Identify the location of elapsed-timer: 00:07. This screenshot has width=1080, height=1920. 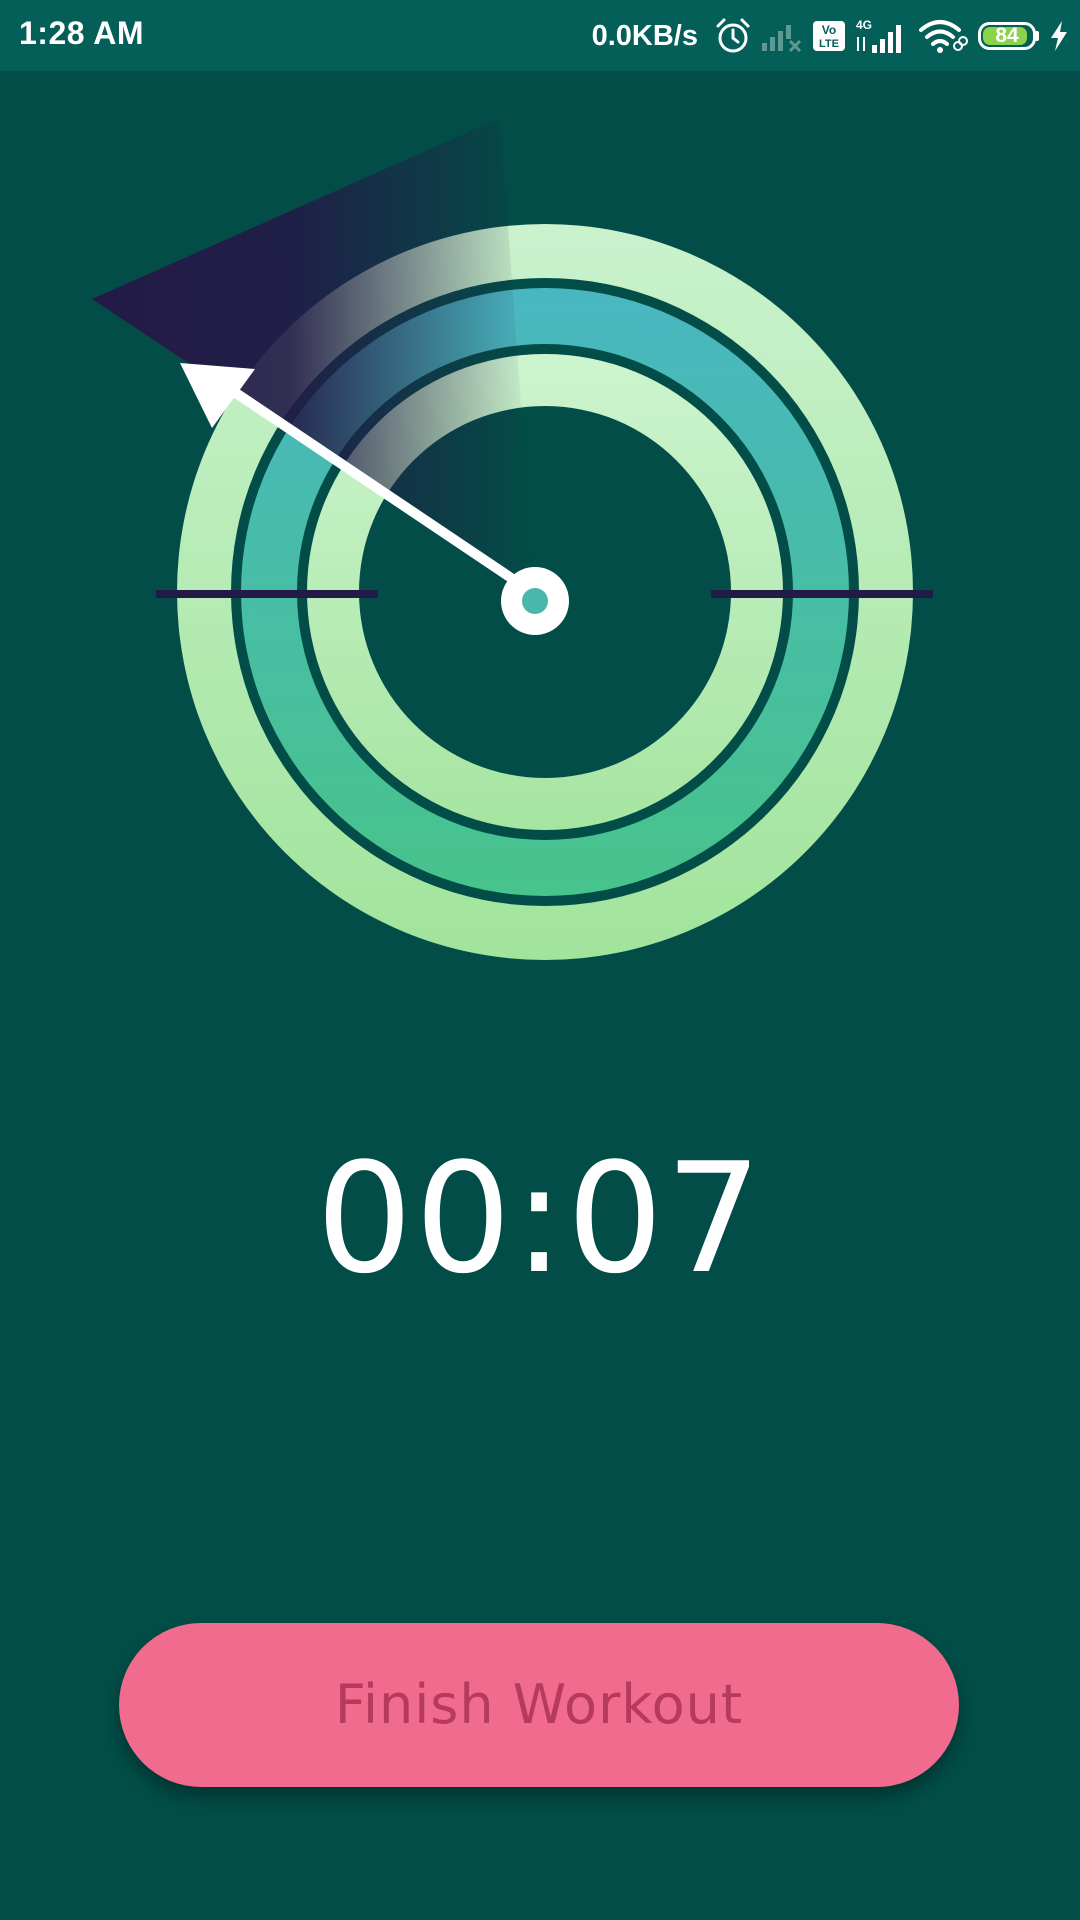
(540, 1218).